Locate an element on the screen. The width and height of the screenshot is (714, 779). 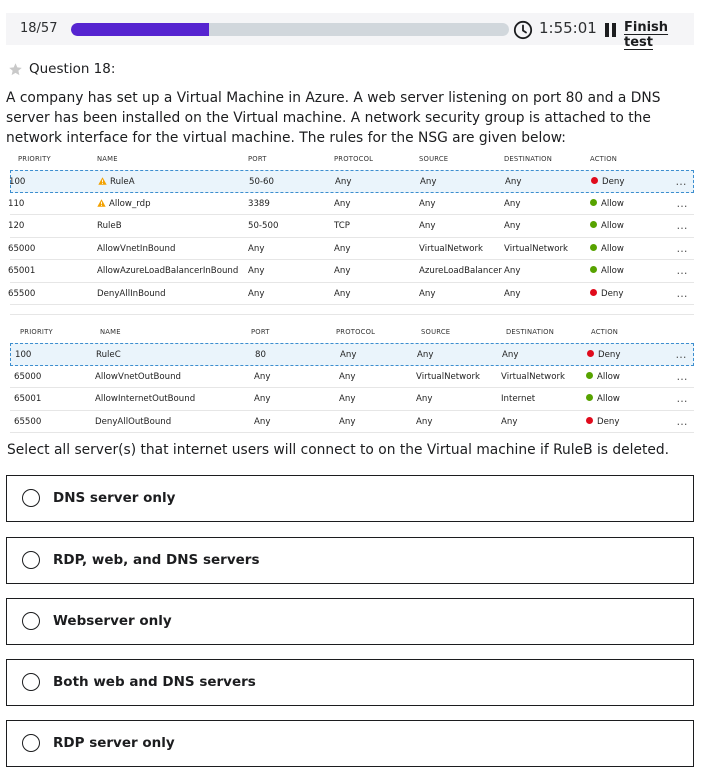
finish-test-link: Finish test is located at coordinates (659, 35).